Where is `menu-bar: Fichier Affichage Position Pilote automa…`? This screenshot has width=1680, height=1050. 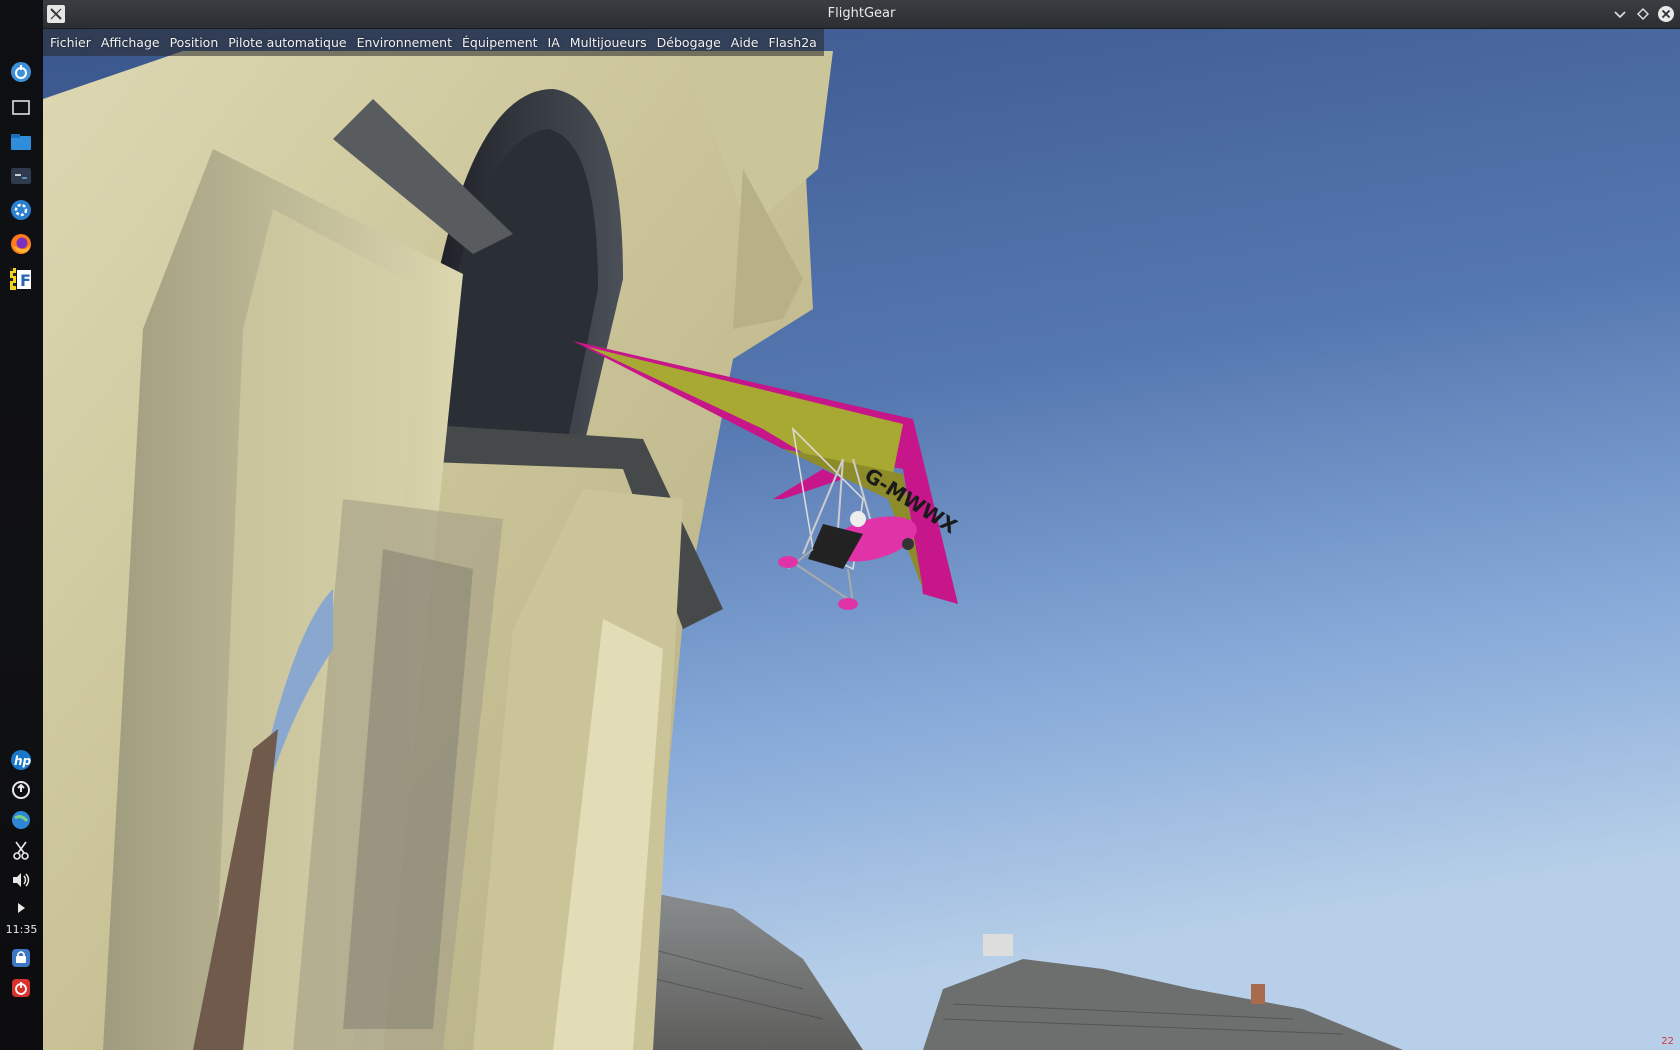
menu-bar: Fichier Affichage Position Pilote automa… is located at coordinates (433, 42).